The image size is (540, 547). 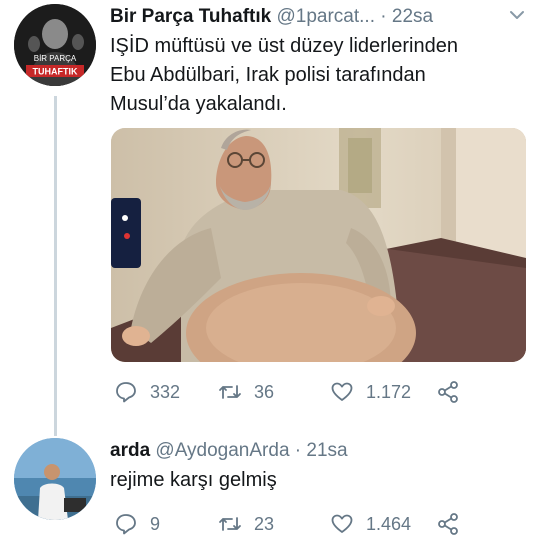 What do you see at coordinates (155, 523) in the screenshot?
I see `reply-count: 9` at bounding box center [155, 523].